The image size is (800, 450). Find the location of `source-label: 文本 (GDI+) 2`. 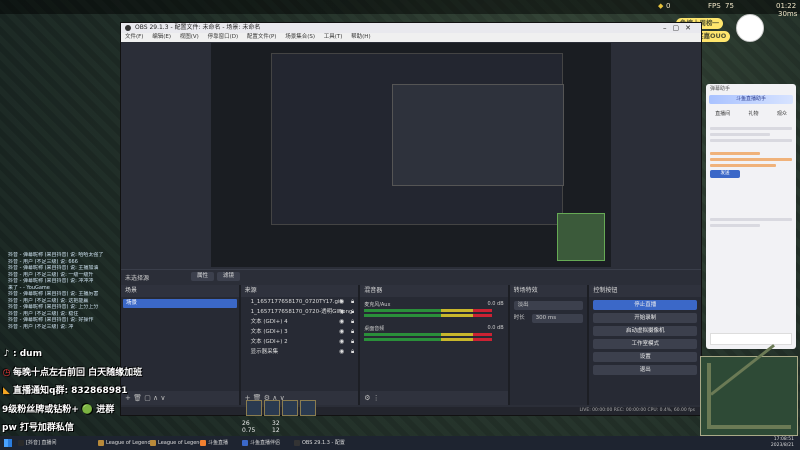

source-label: 文本 (GDI+) 2 is located at coordinates (269, 342).